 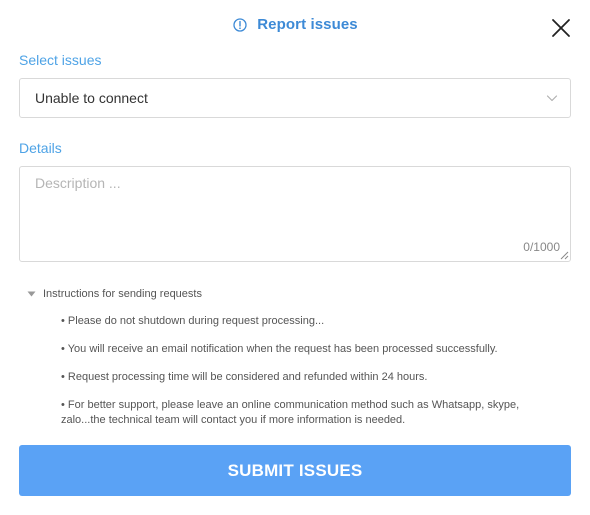 I want to click on caret-down-icon, so click(x=31, y=294).